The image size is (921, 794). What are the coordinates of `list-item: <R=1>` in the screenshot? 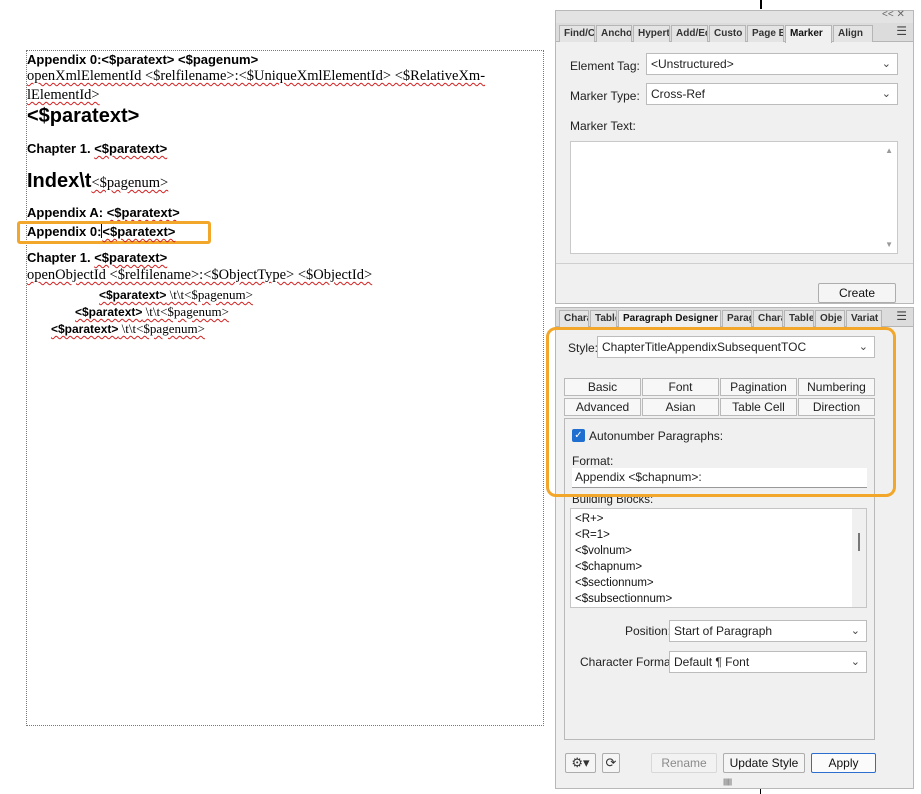 It's located at (592, 535).